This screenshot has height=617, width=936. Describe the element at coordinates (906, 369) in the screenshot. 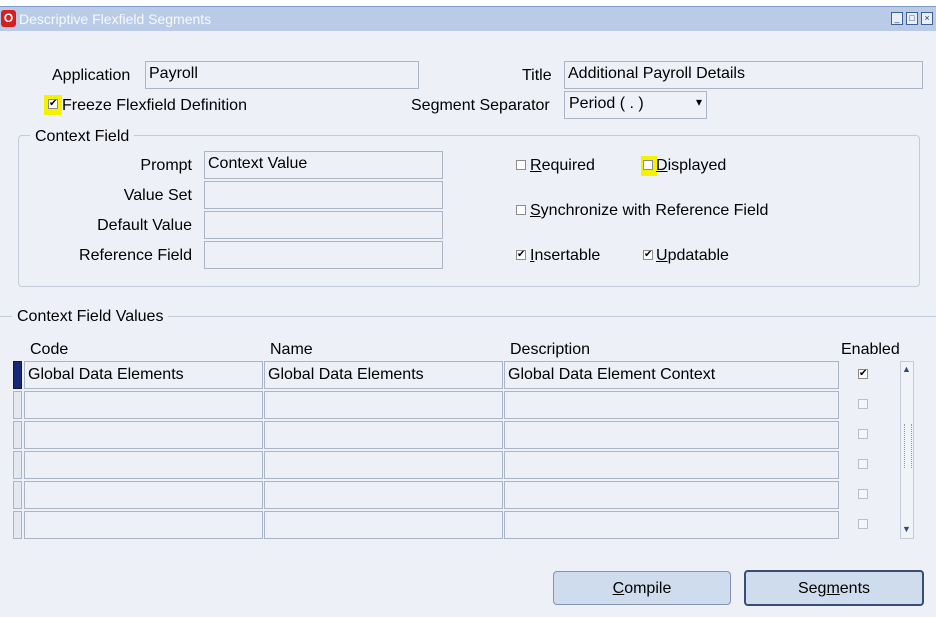

I see `scroll-up-arrow-icon: ▲` at that location.